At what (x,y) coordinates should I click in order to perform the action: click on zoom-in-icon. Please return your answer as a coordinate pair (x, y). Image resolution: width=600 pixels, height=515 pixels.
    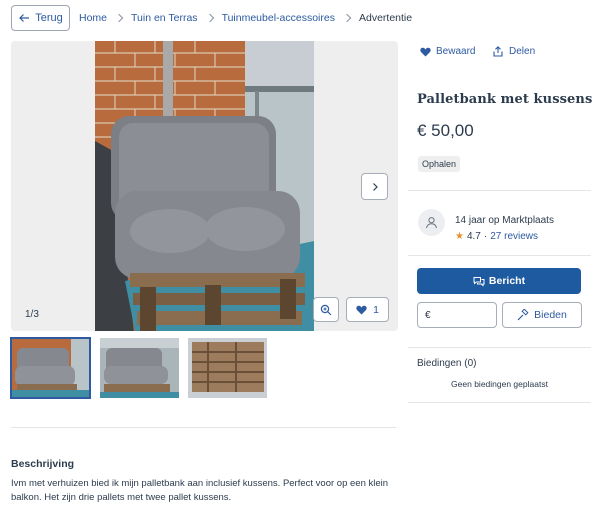
    Looking at the image, I should click on (326, 309).